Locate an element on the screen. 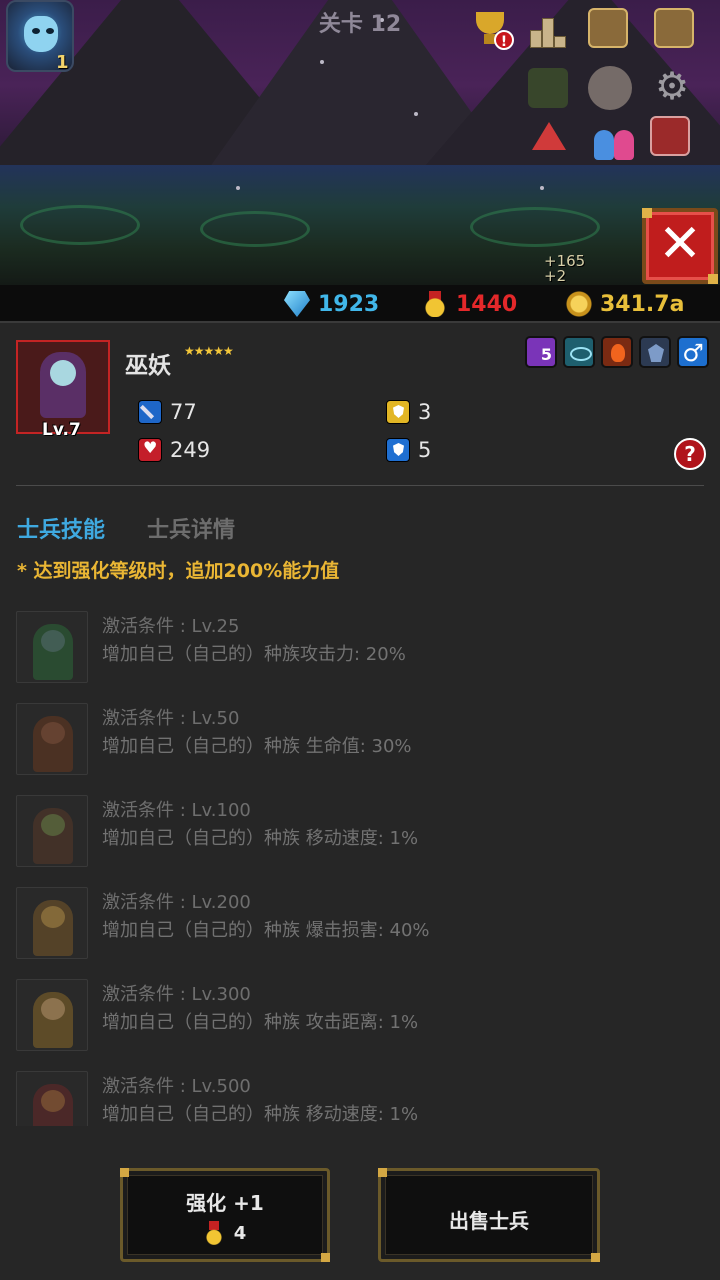 The width and height of the screenshot is (720, 1280). skill-condition: 激活条件 : Lv.50 is located at coordinates (171, 718).